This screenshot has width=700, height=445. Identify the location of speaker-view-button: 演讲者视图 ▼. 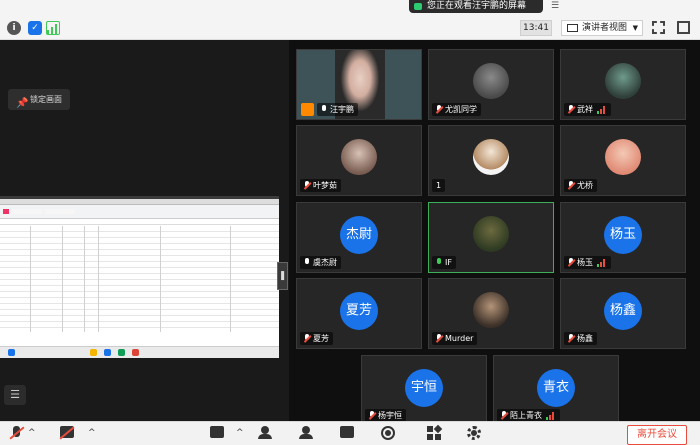
(602, 28).